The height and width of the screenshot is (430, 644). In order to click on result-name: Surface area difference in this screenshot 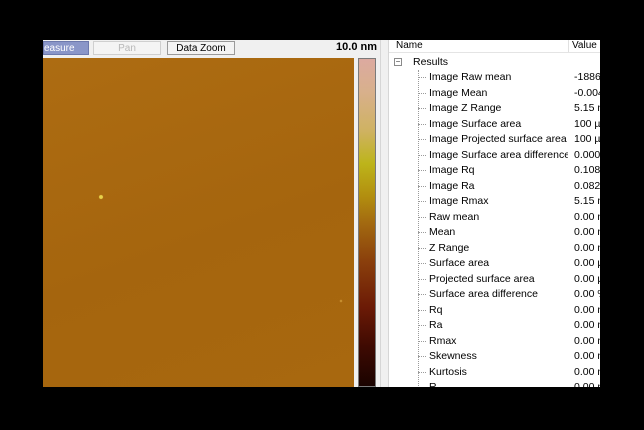, I will do `click(483, 294)`.